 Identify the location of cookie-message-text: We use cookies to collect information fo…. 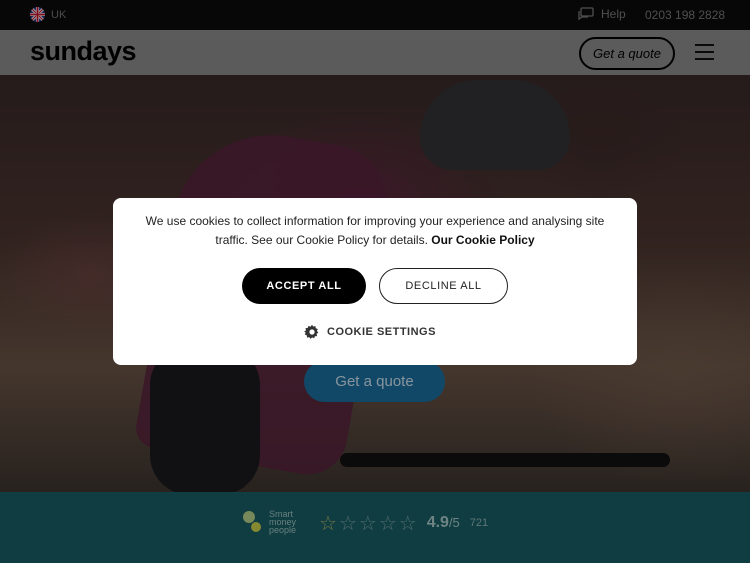
(375, 230).